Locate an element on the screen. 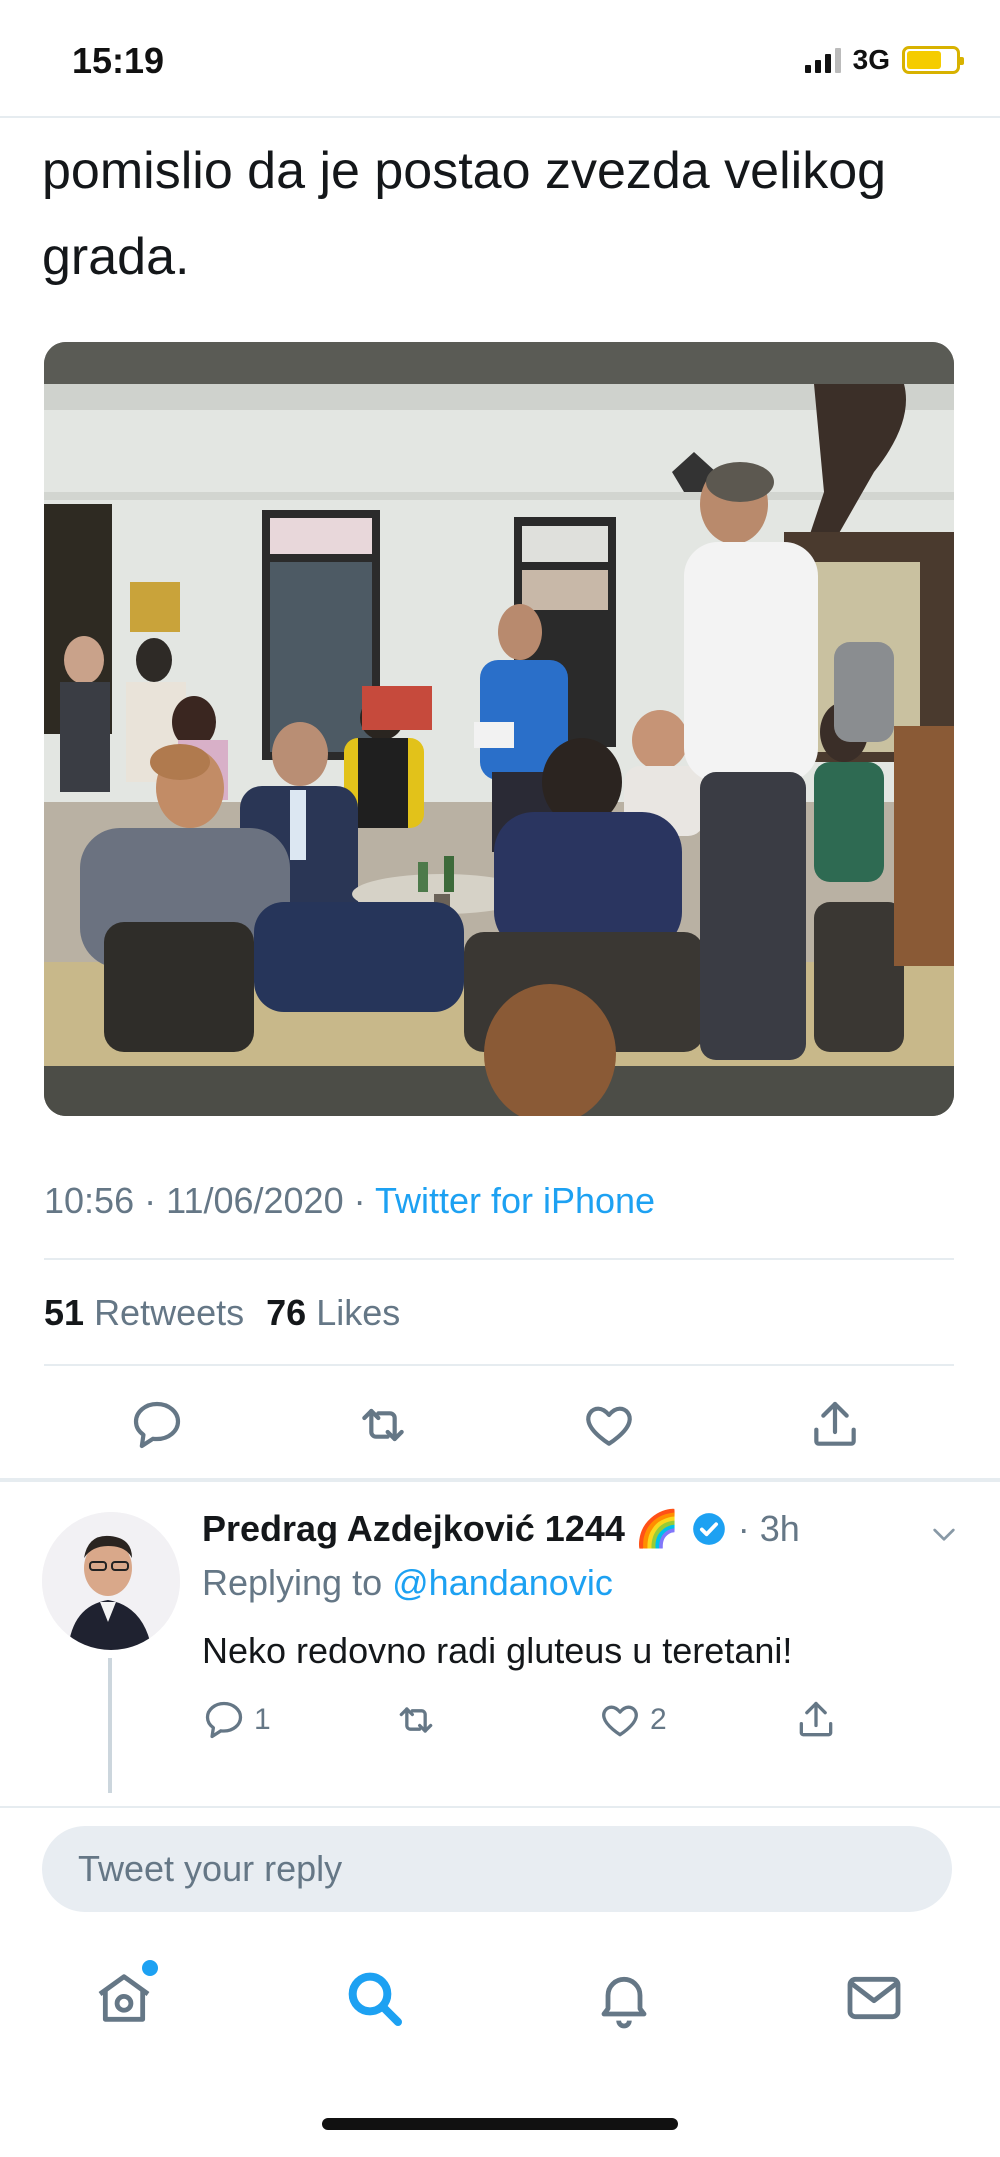  retweets-stat: 51 Retweets is located at coordinates (144, 1312).